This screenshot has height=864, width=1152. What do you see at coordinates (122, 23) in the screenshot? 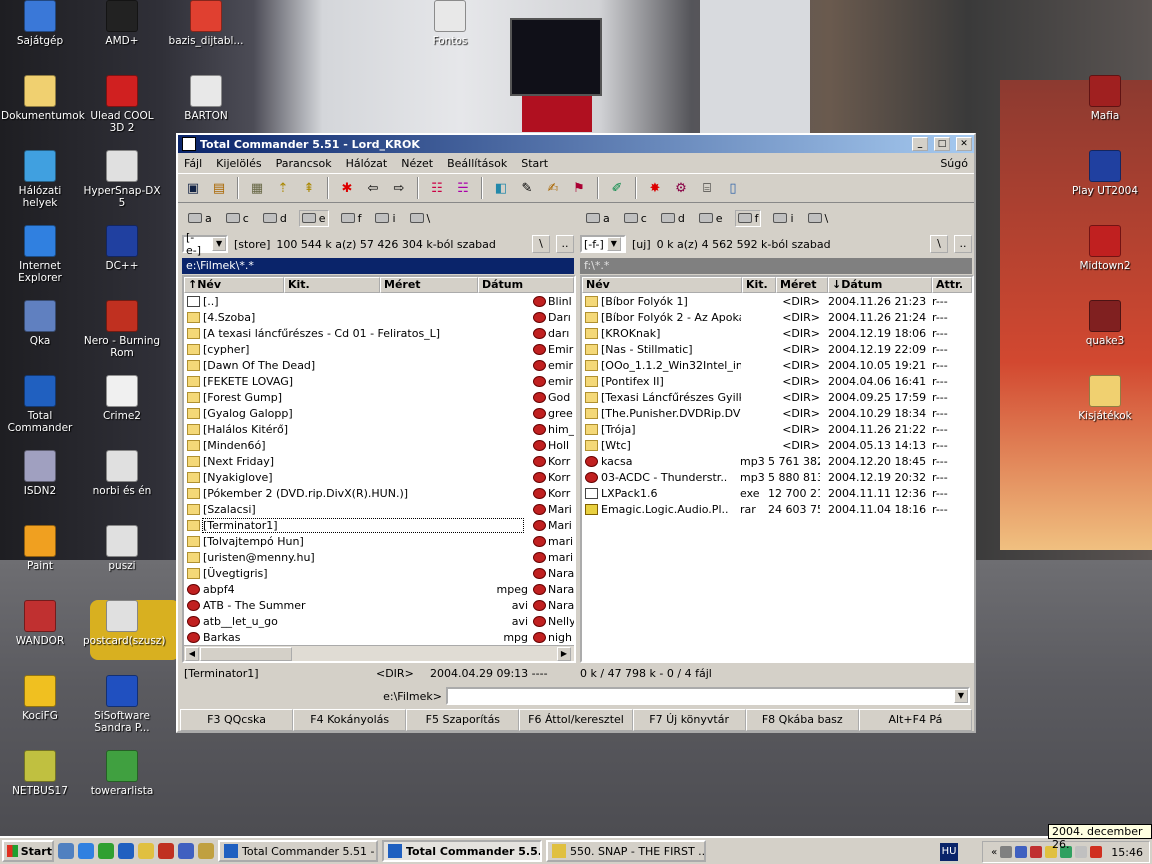
I see `desktop-icon: AMD+` at bounding box center [122, 23].